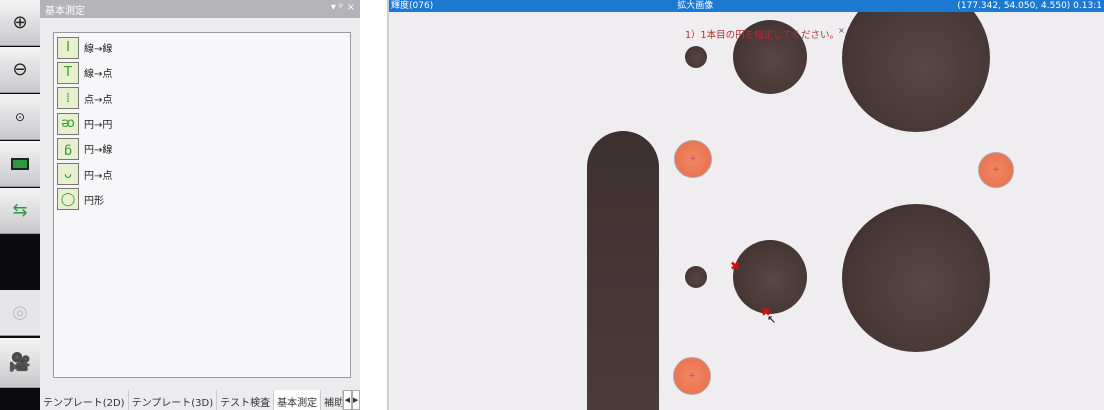 This screenshot has width=1104, height=410. What do you see at coordinates (98, 151) in the screenshot?
I see `item-label: 円→線` at bounding box center [98, 151].